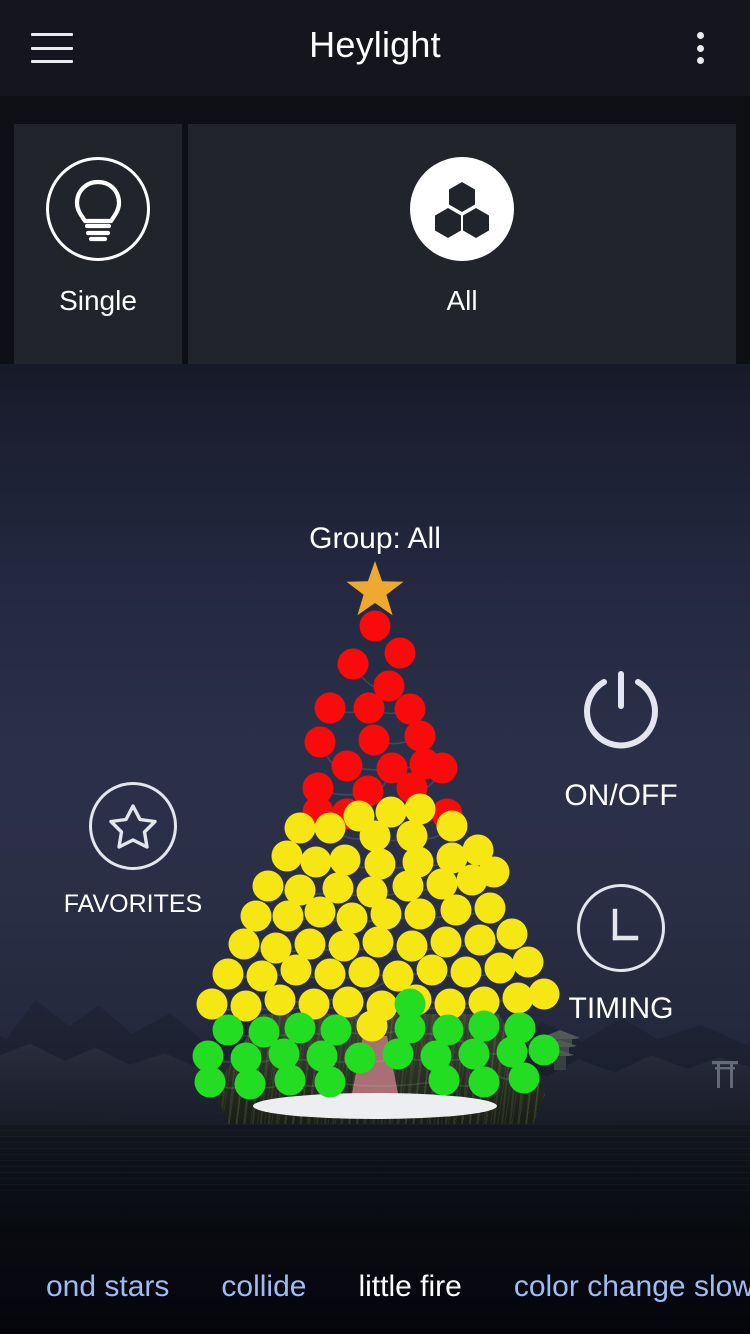 Image resolution: width=750 pixels, height=1334 pixels. I want to click on tab-all: All, so click(462, 244).